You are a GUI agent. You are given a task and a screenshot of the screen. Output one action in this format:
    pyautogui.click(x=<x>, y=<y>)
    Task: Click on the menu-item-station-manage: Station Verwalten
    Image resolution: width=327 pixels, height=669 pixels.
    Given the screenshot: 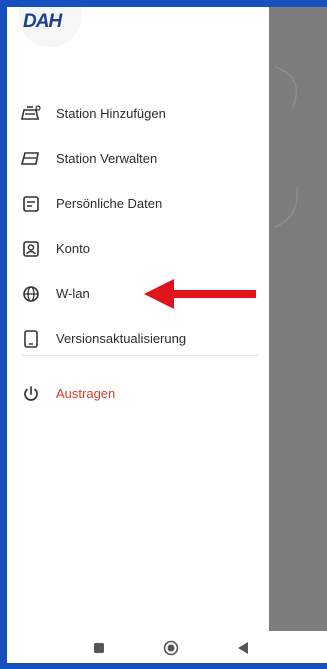 What is the action you would take?
    pyautogui.click(x=138, y=158)
    